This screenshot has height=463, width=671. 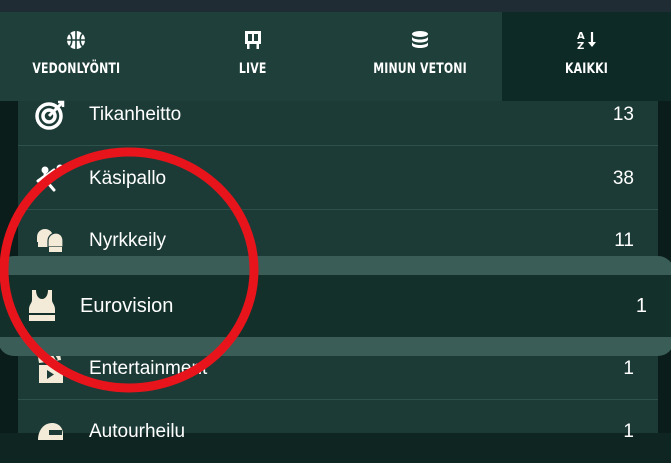 What do you see at coordinates (76, 40) in the screenshot?
I see `basketball-icon` at bounding box center [76, 40].